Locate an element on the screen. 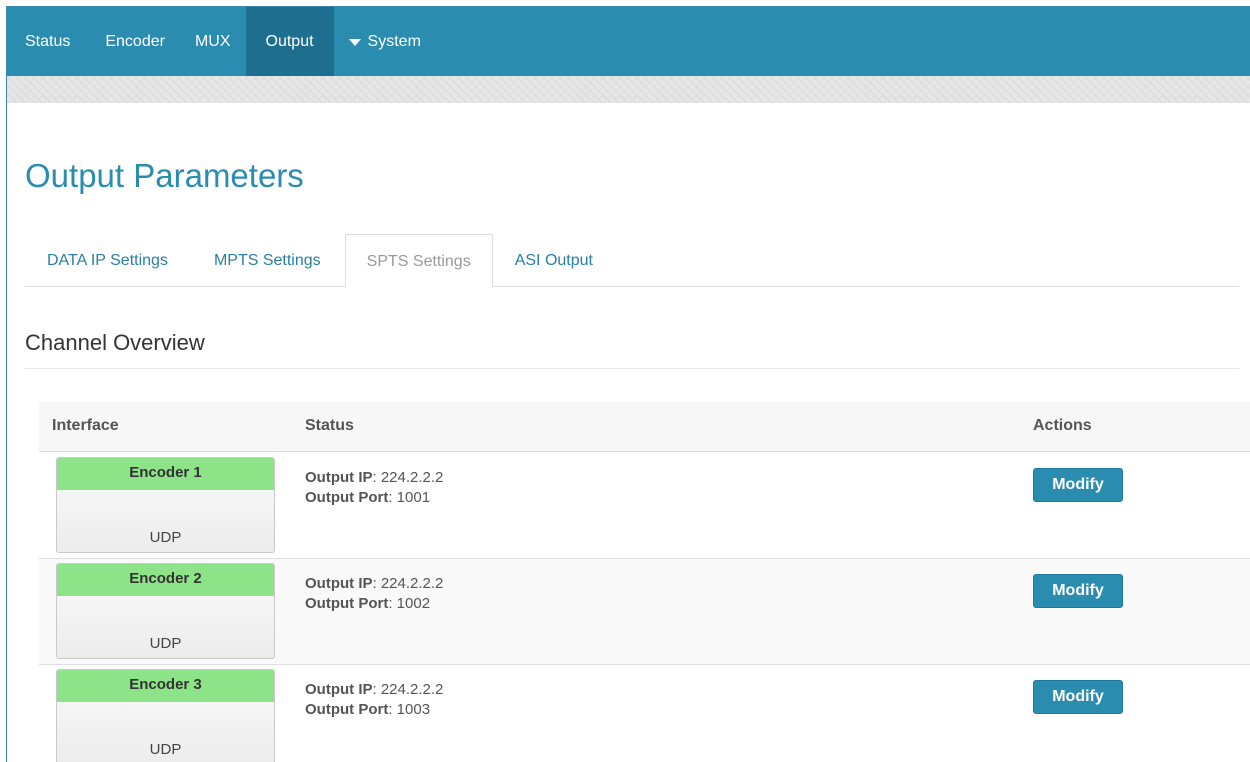  nav-system-dropdown: System is located at coordinates (385, 41).